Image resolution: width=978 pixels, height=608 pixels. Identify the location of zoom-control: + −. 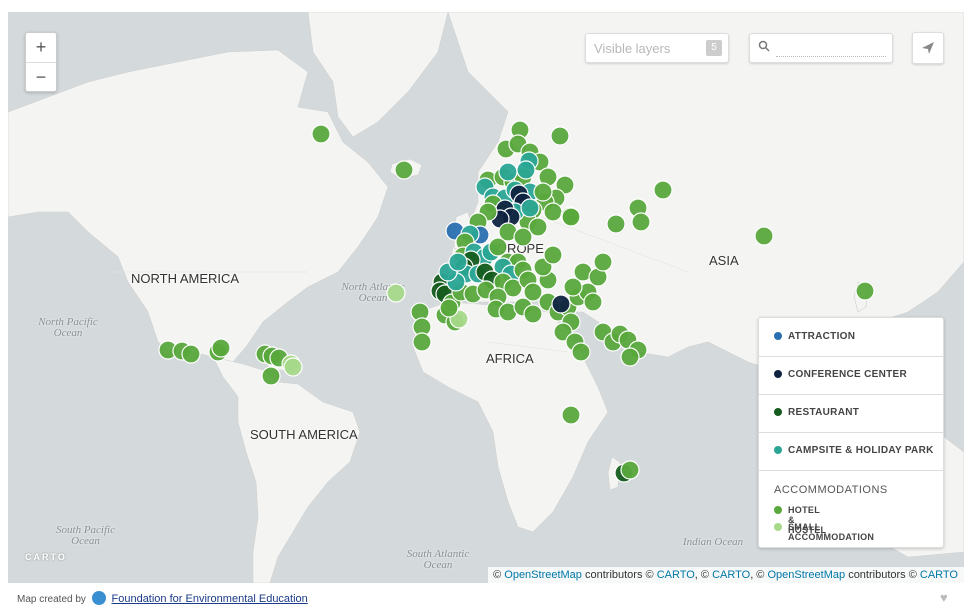
(41, 62).